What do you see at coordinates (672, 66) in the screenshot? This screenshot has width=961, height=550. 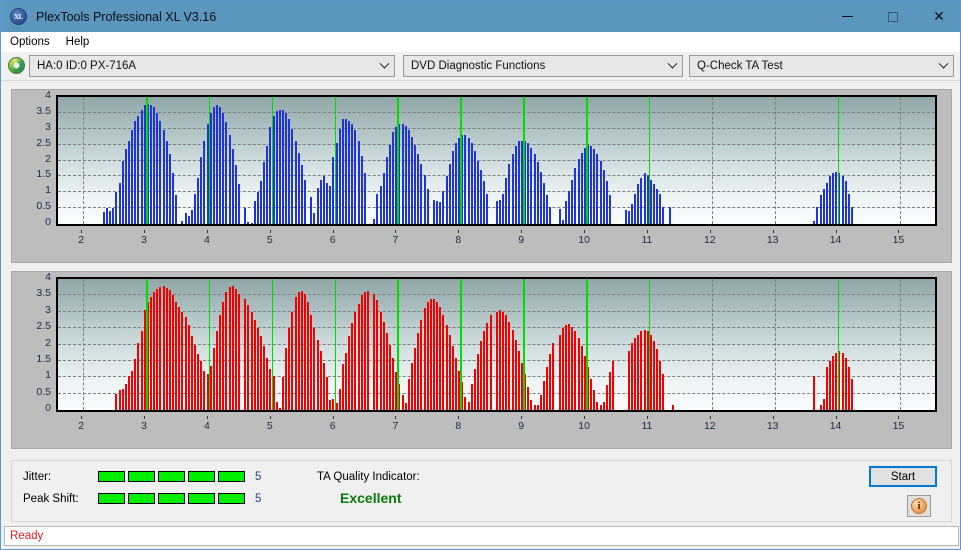 I see `chevron-down-icon` at bounding box center [672, 66].